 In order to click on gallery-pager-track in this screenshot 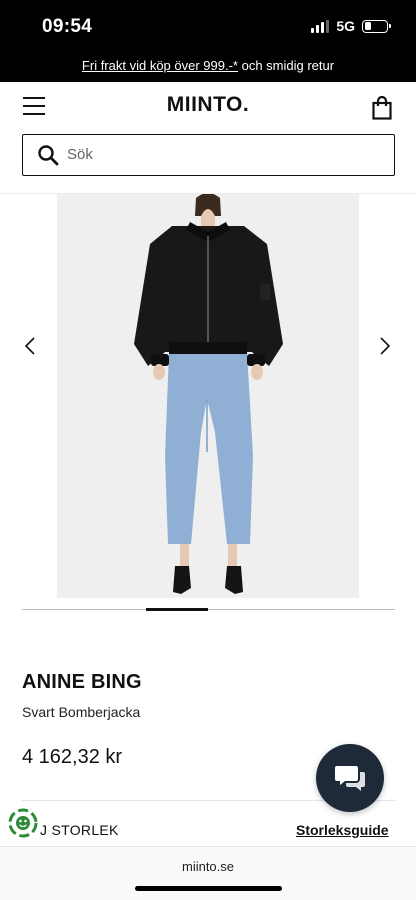, I will do `click(208, 609)`.